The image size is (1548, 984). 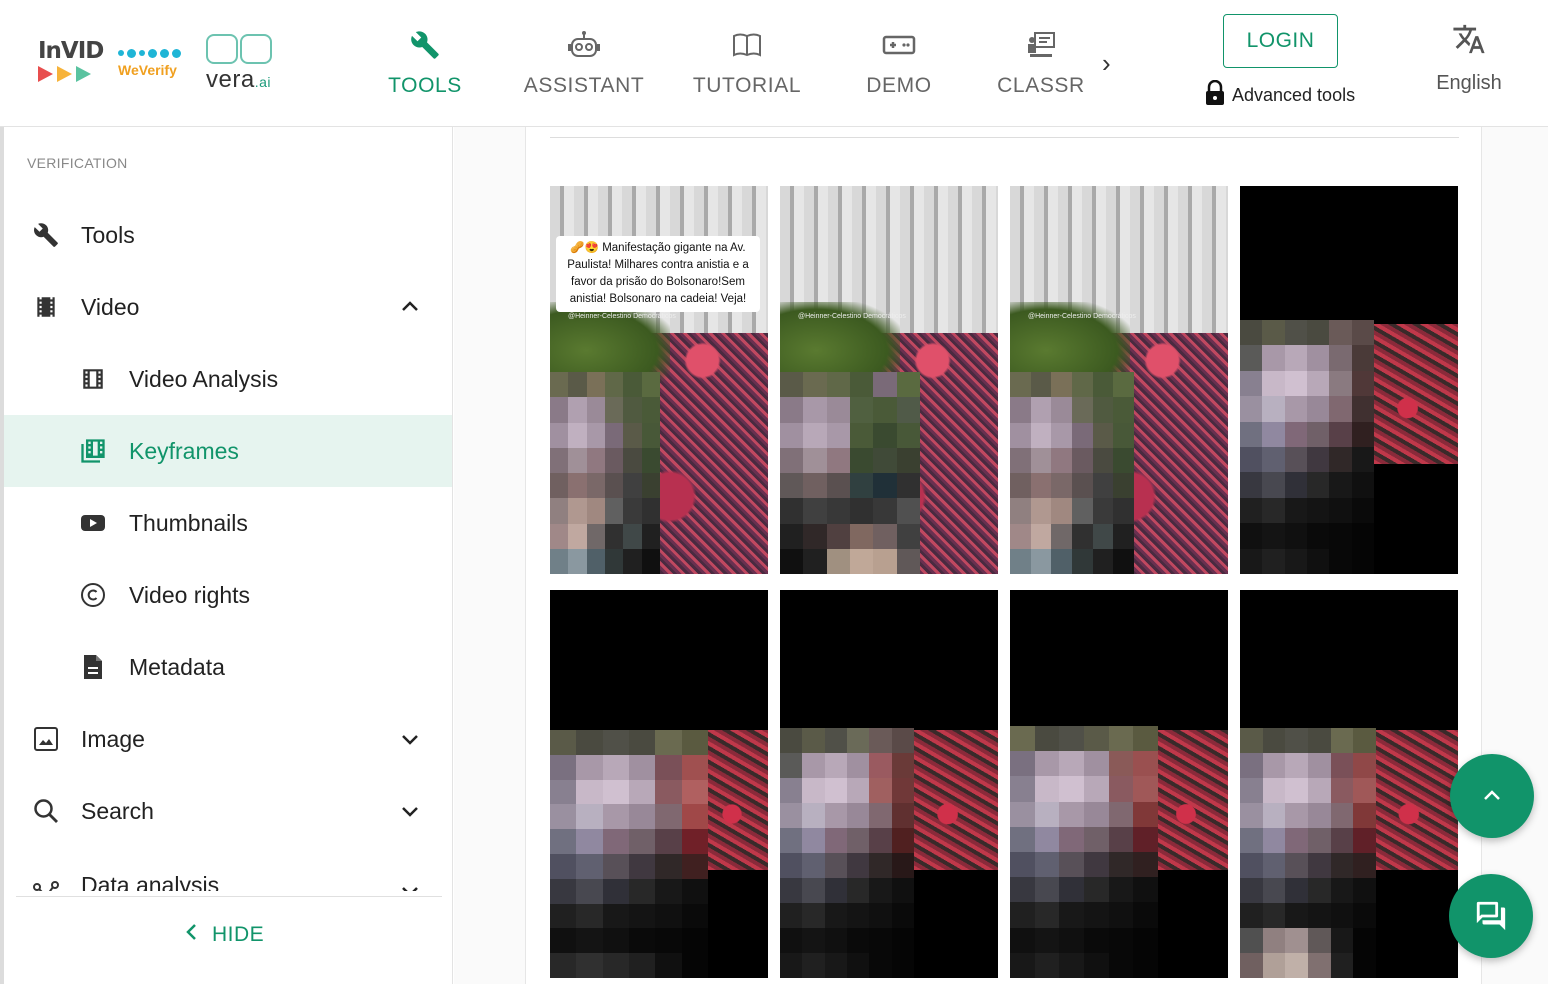 What do you see at coordinates (93, 379) in the screenshot?
I see `film-strip-icon` at bounding box center [93, 379].